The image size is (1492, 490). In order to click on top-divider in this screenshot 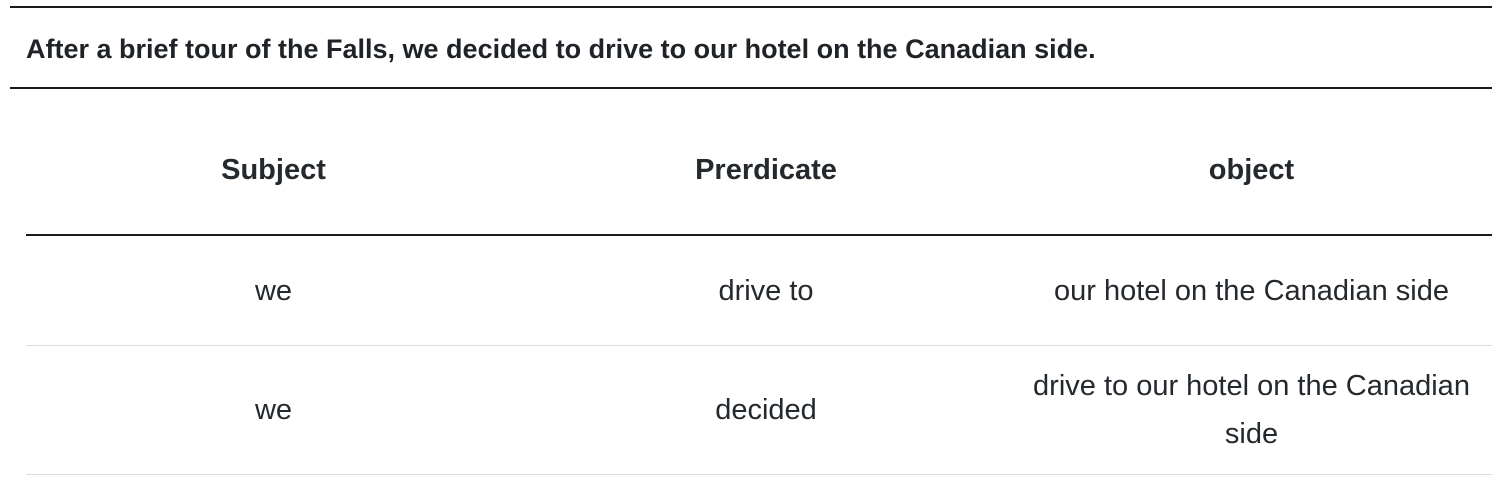, I will do `click(751, 7)`.